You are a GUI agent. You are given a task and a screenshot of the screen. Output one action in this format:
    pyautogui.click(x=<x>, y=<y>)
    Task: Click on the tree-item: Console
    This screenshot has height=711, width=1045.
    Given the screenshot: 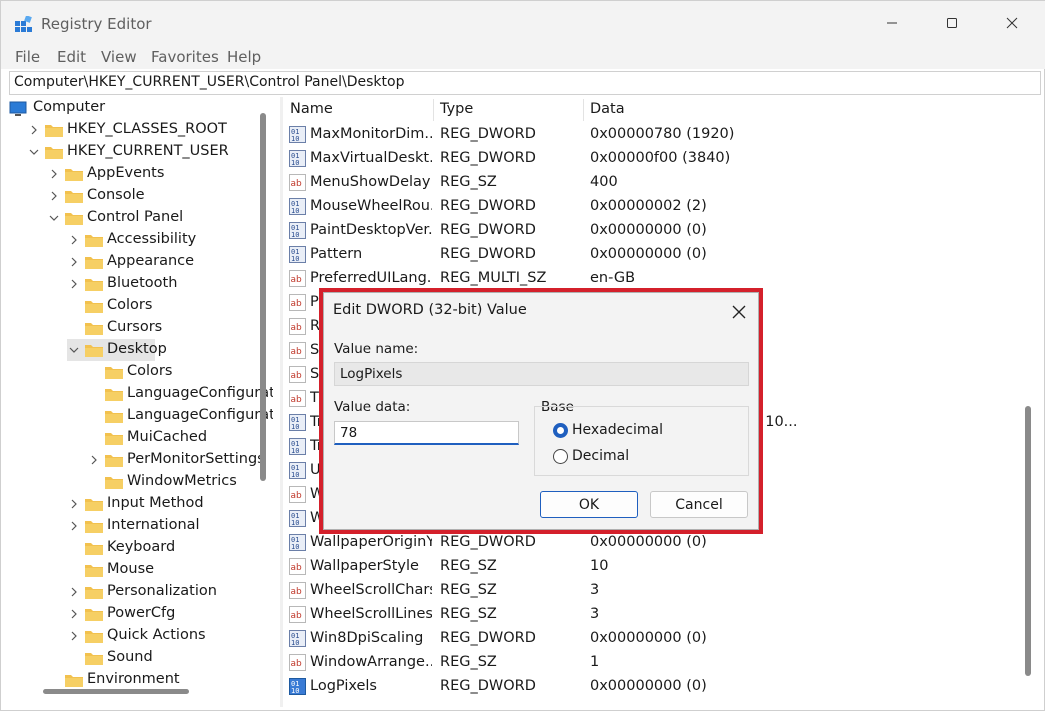 What is the action you would take?
    pyautogui.click(x=152, y=196)
    